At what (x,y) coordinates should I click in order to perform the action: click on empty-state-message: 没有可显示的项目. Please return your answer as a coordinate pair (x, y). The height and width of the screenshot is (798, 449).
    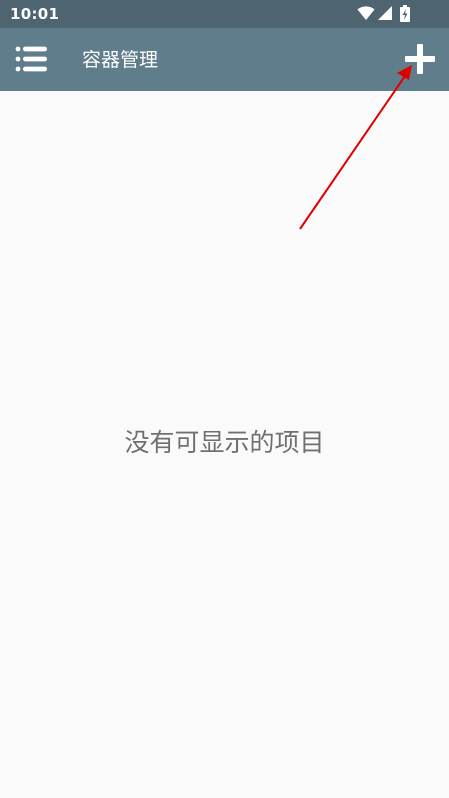
    Looking at the image, I should click on (224, 442).